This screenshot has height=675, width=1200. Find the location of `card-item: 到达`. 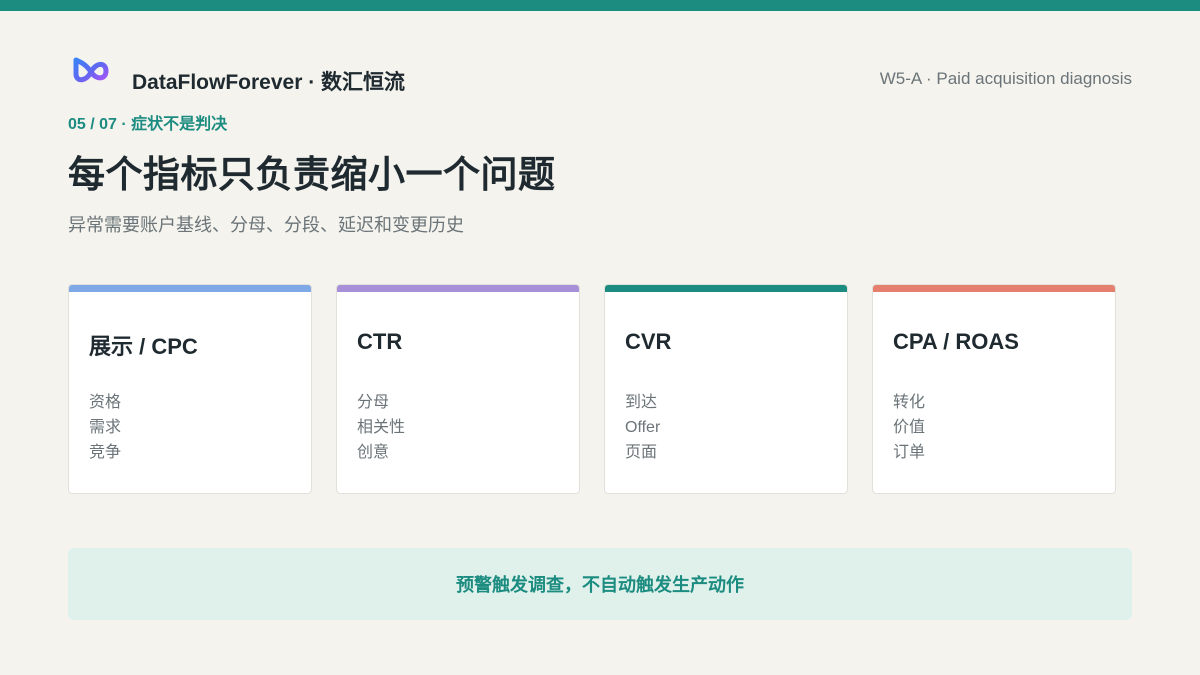

card-item: 到达 is located at coordinates (641, 402).